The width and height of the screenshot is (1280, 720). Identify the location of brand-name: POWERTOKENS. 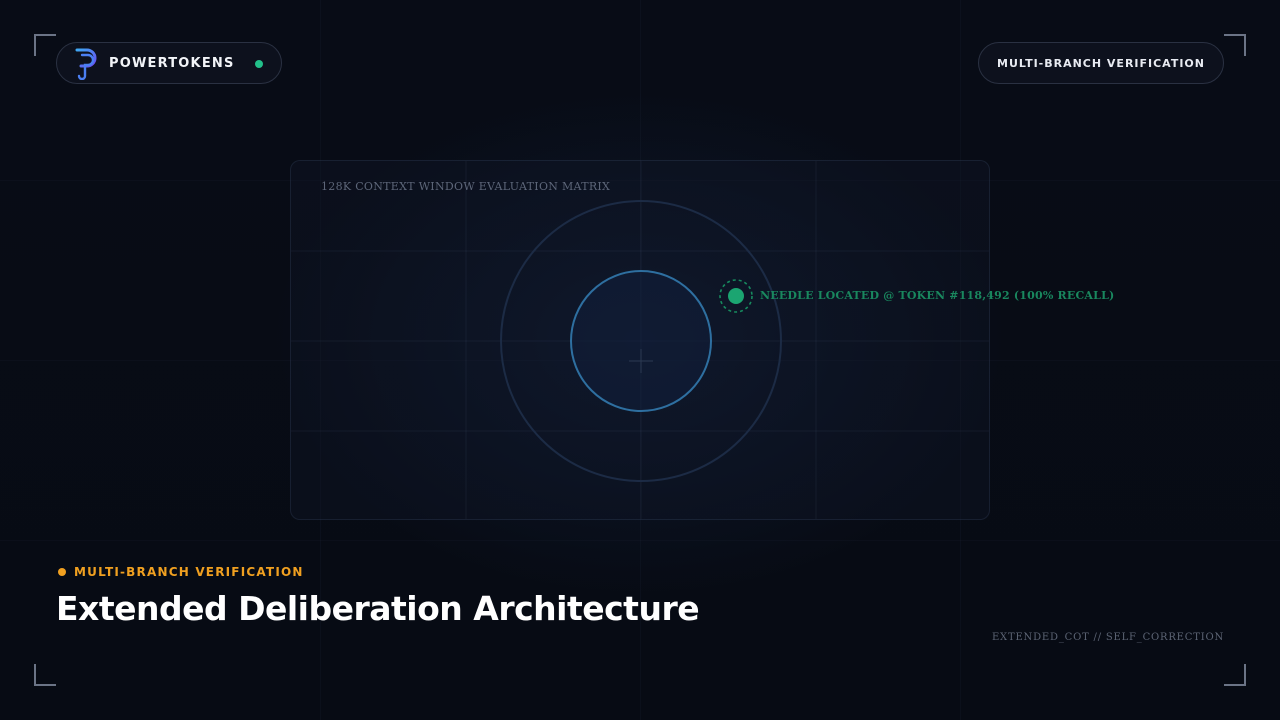
(172, 63).